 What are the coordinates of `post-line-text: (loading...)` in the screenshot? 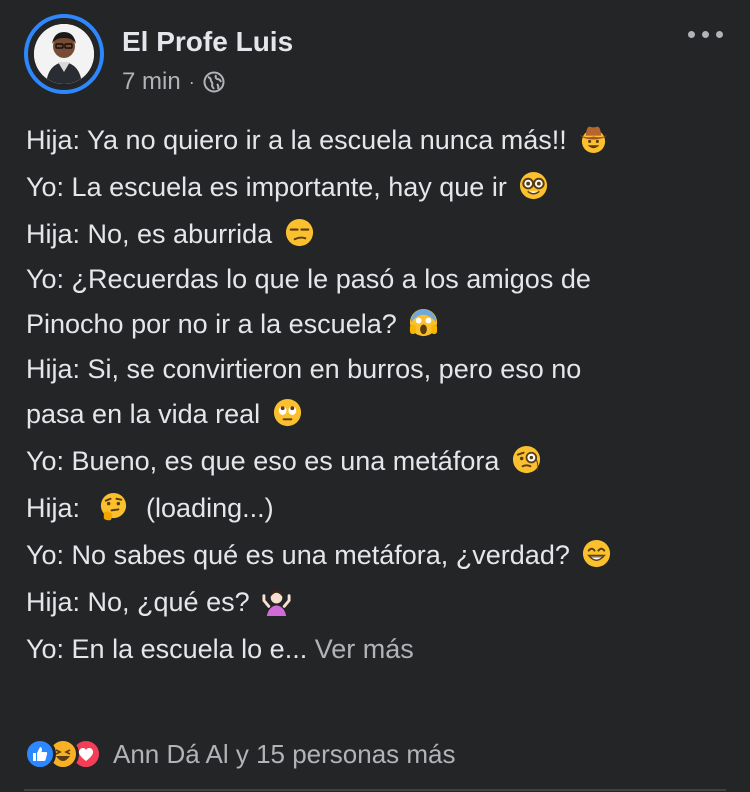 It's located at (210, 508).